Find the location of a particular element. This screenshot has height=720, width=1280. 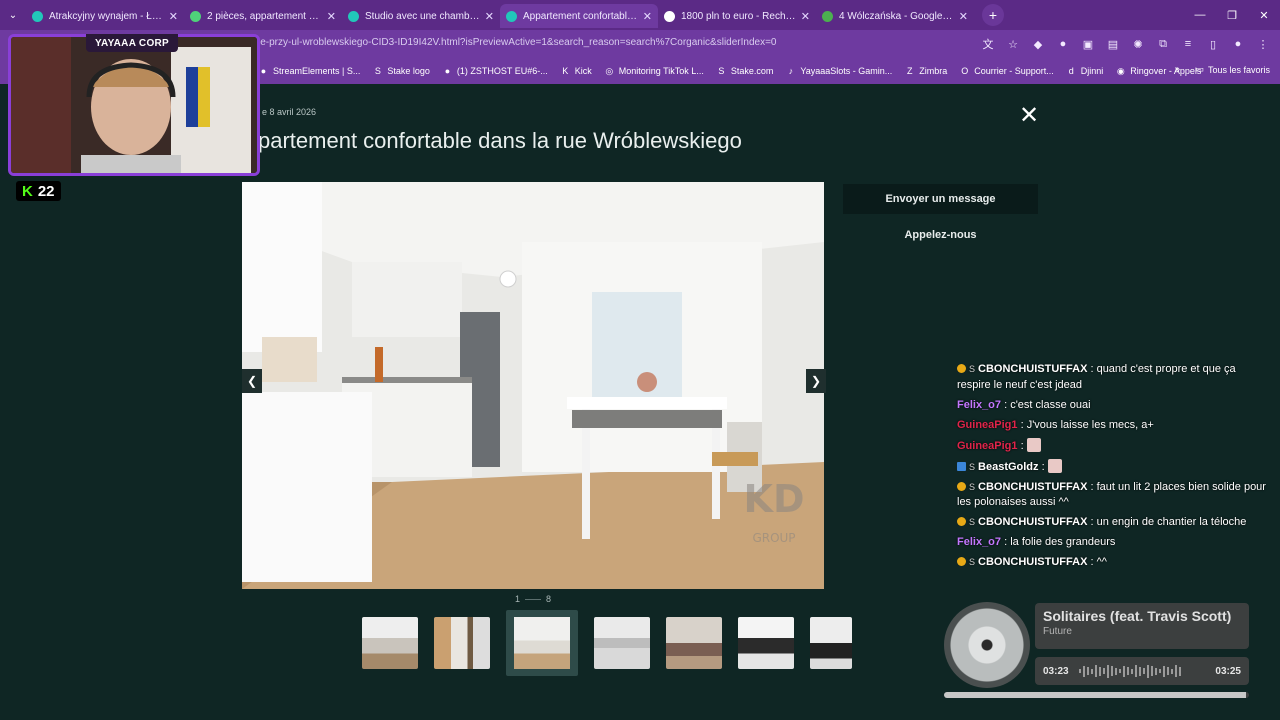

star-icon: ☆ is located at coordinates (1013, 44).